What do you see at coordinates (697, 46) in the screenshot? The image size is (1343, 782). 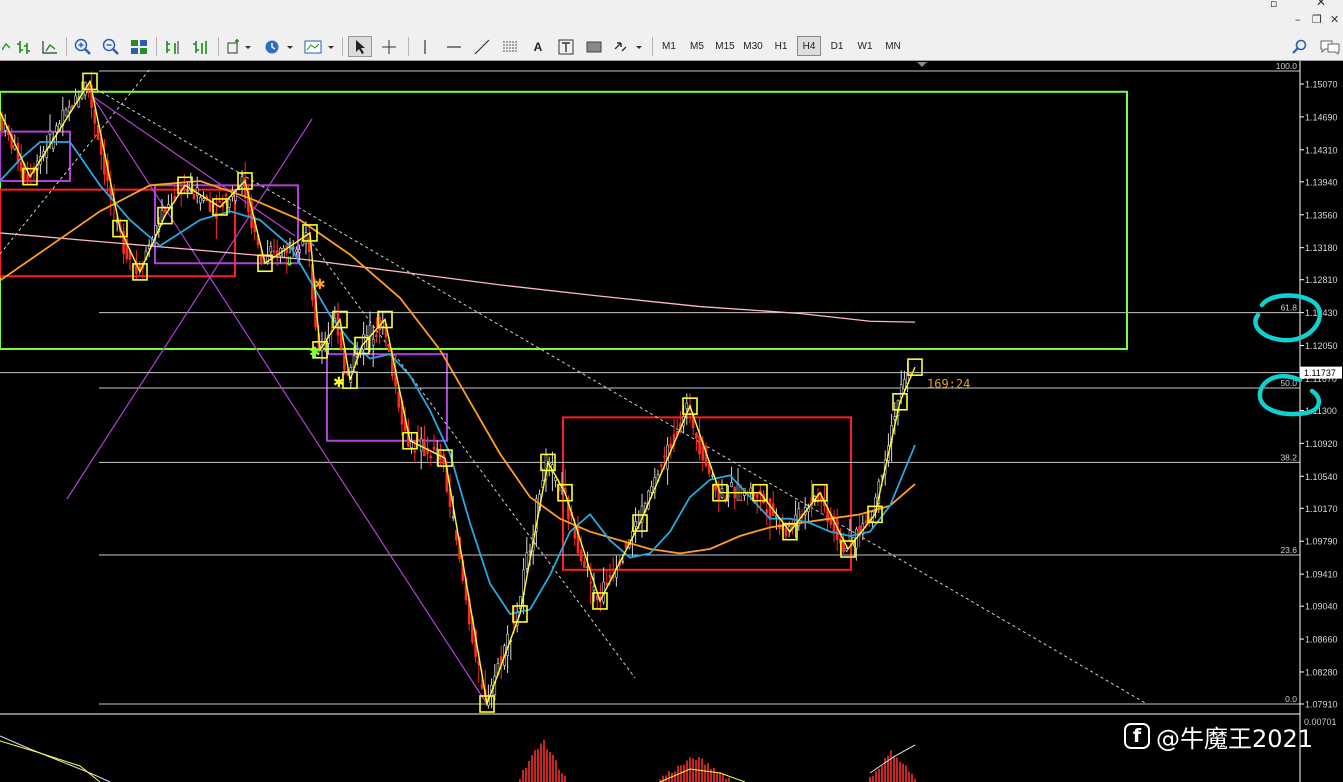 I see `timeframe-m5: M5` at bounding box center [697, 46].